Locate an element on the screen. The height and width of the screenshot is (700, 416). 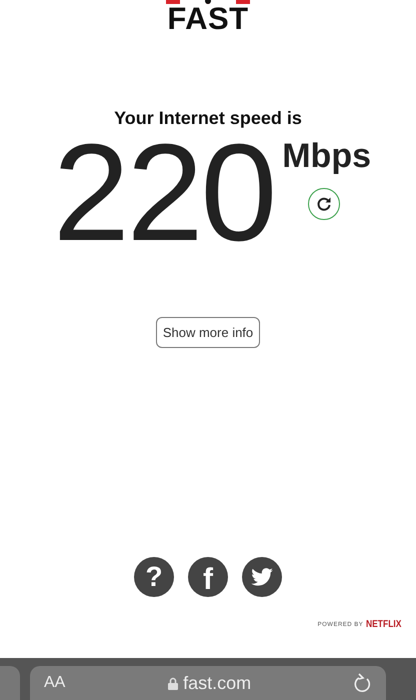
text-size-button: AA is located at coordinates (55, 683).